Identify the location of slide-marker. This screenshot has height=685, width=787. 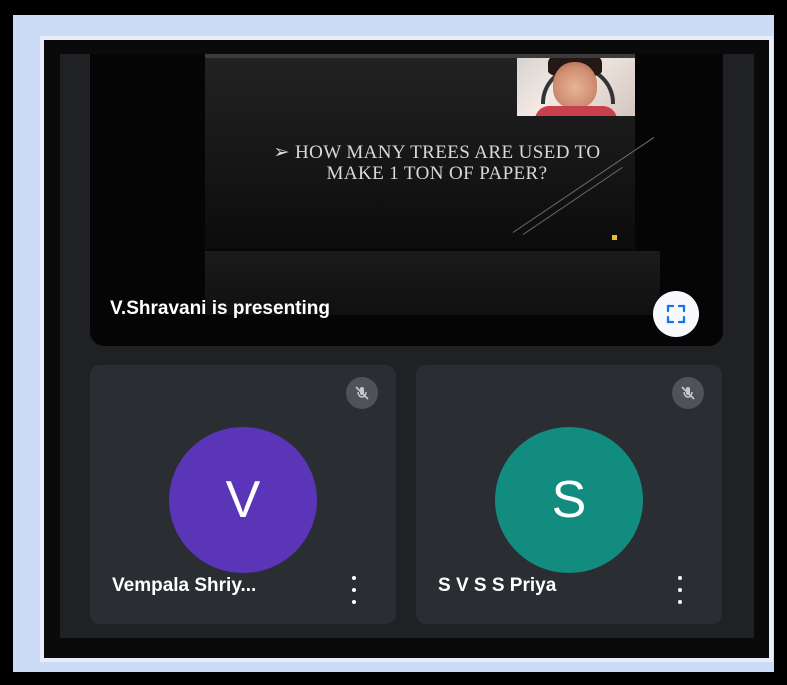
(614, 237).